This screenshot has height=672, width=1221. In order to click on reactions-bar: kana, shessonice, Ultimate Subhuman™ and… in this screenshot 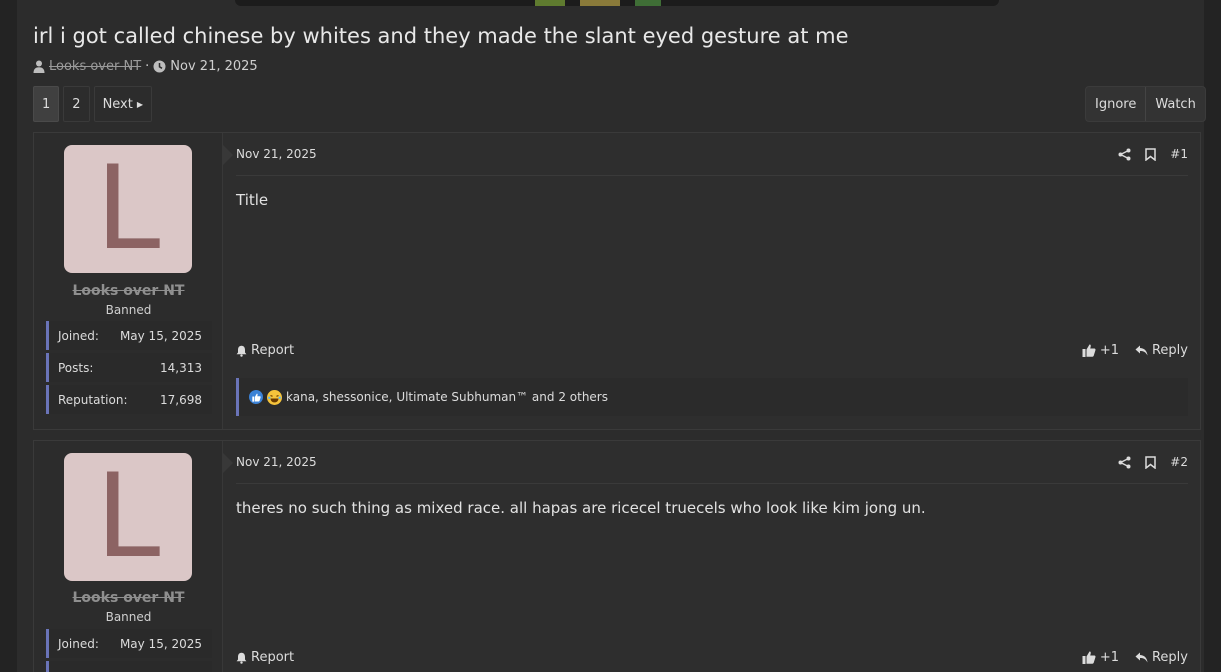, I will do `click(712, 397)`.